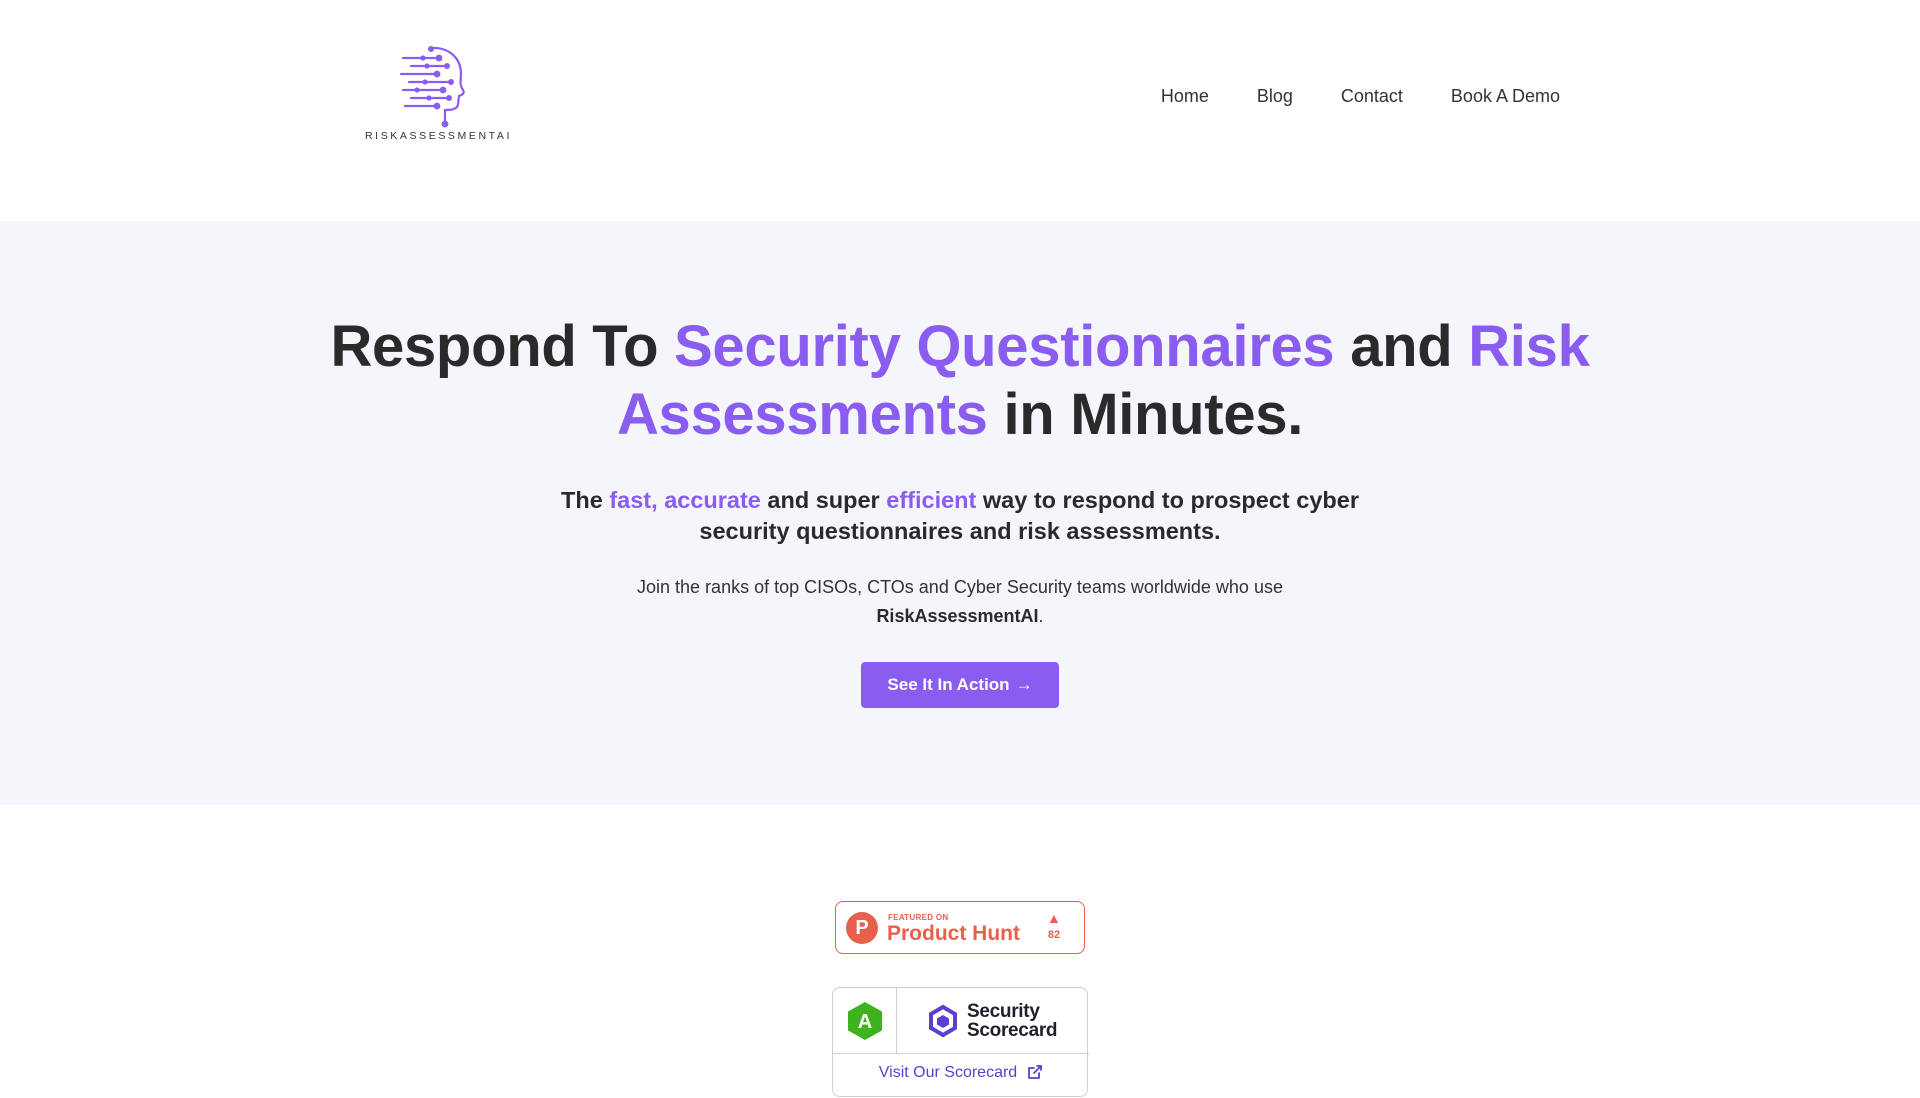 The height and width of the screenshot is (1098, 1920). I want to click on see-it-in-action-button: See It In Action →, so click(960, 685).